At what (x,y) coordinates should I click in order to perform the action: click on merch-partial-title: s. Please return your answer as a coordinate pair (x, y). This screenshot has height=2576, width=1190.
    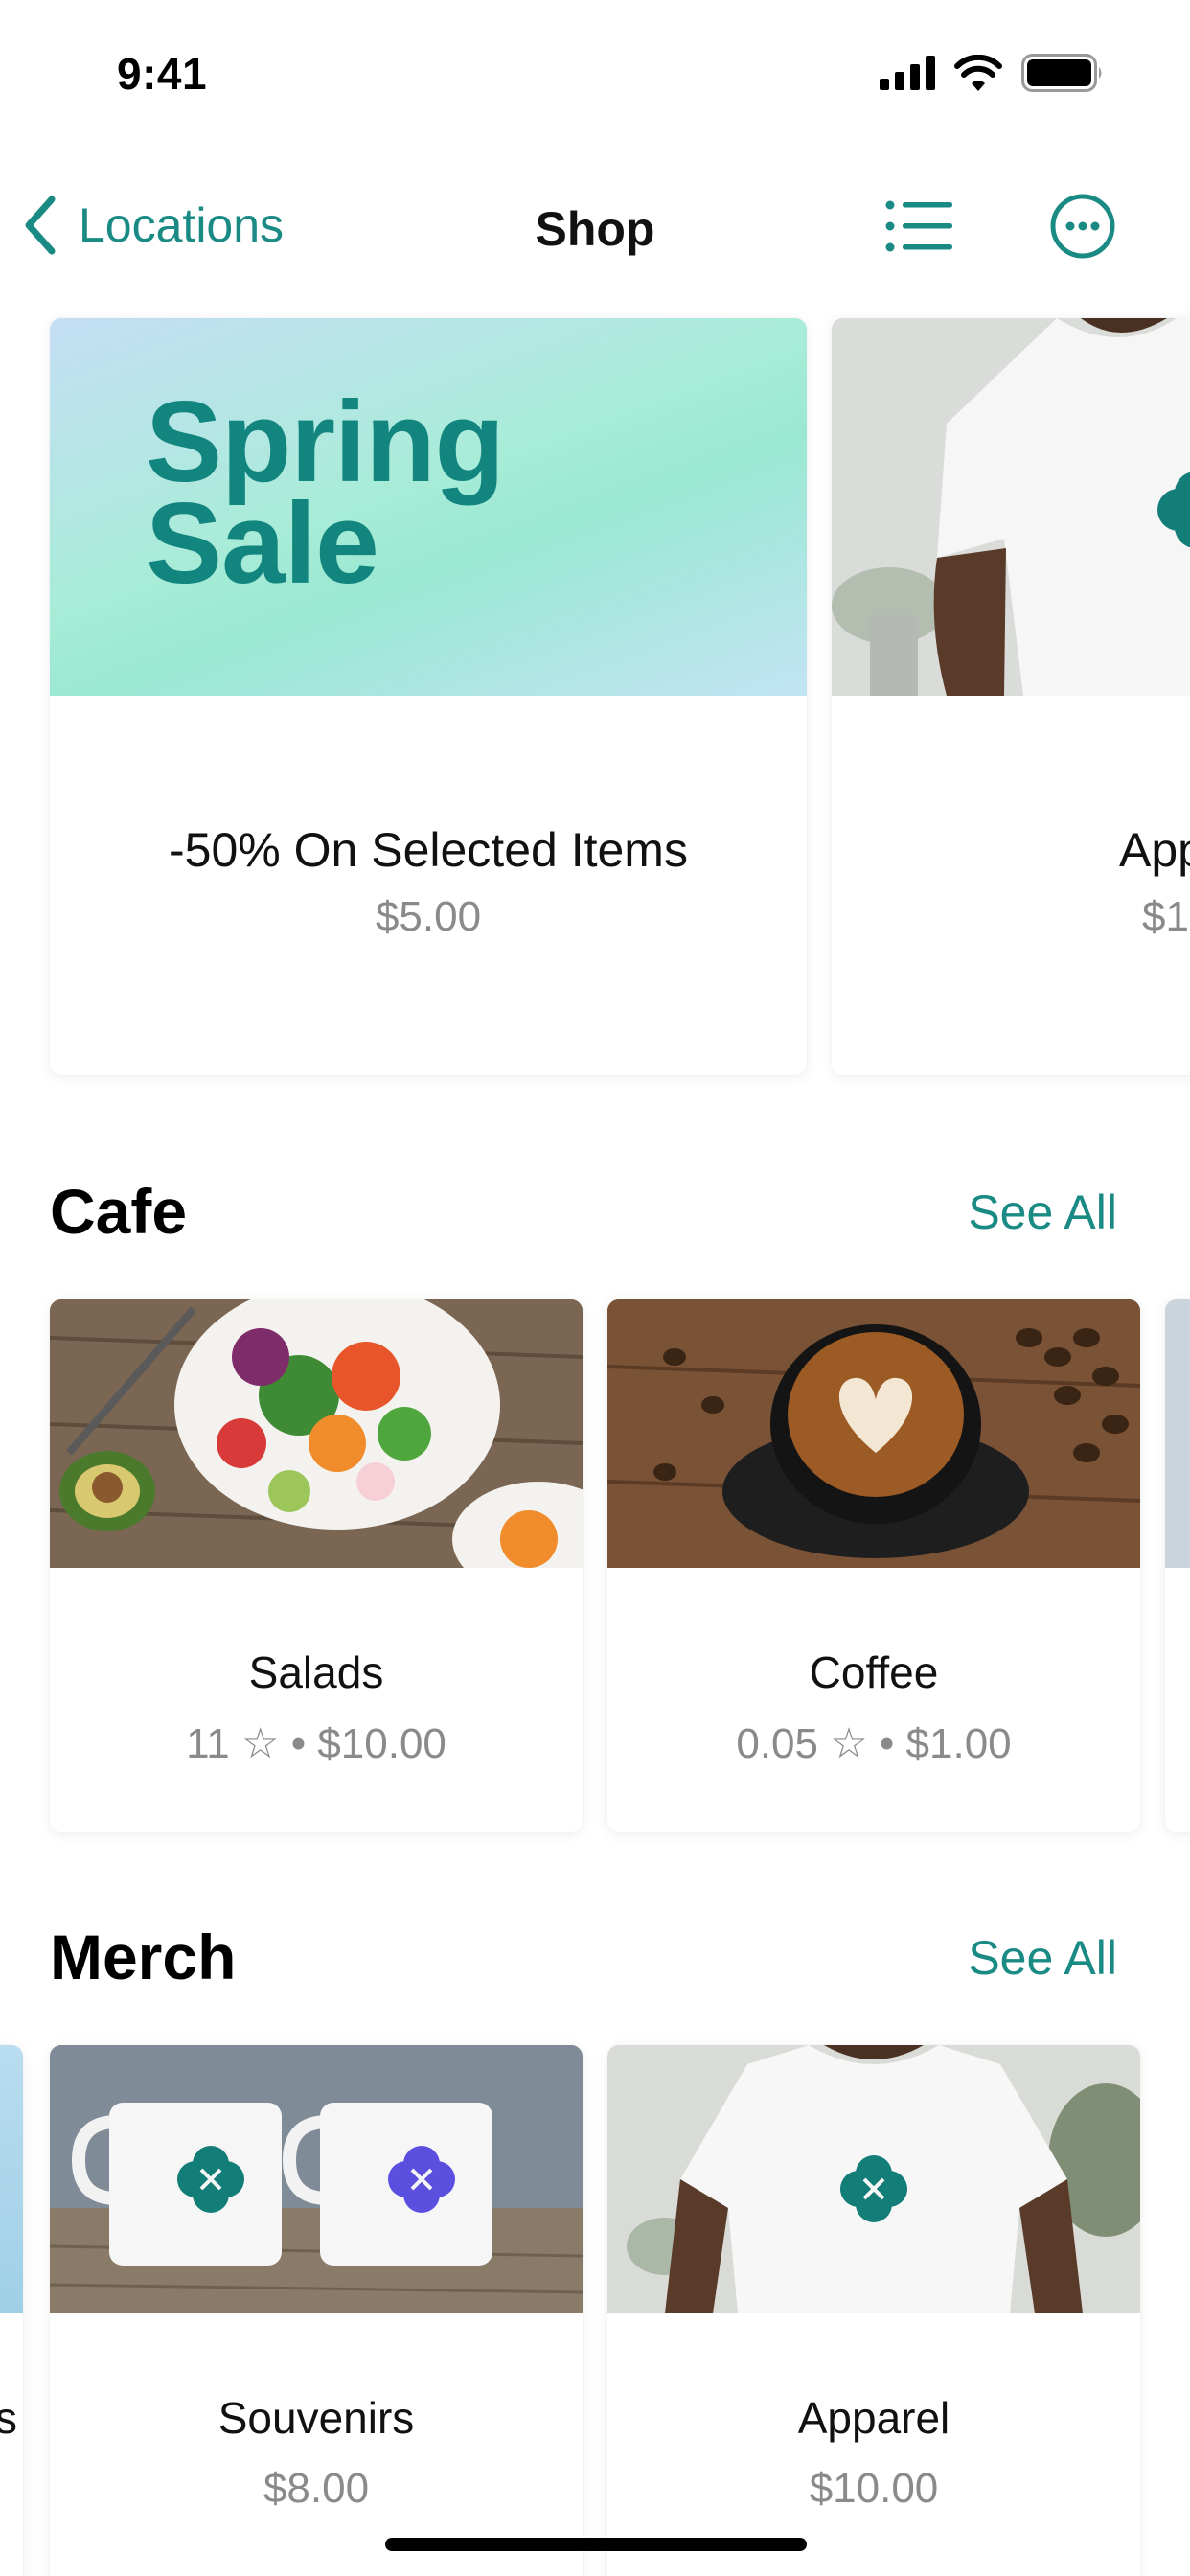
    Looking at the image, I should click on (8, 2418).